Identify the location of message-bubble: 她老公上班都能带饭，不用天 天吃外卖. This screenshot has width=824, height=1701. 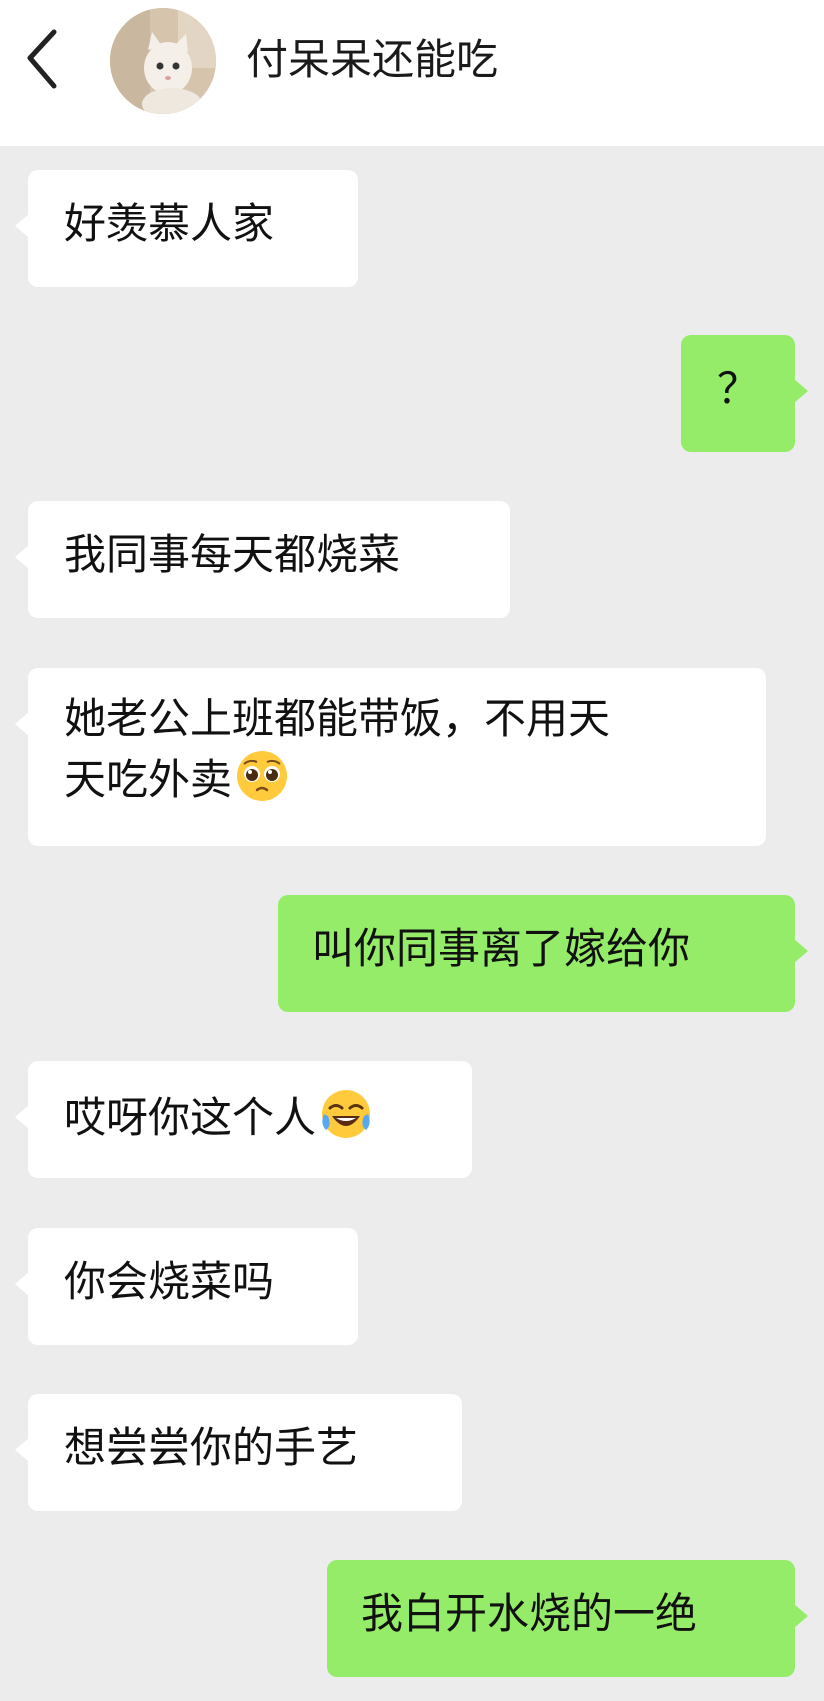
(390, 757).